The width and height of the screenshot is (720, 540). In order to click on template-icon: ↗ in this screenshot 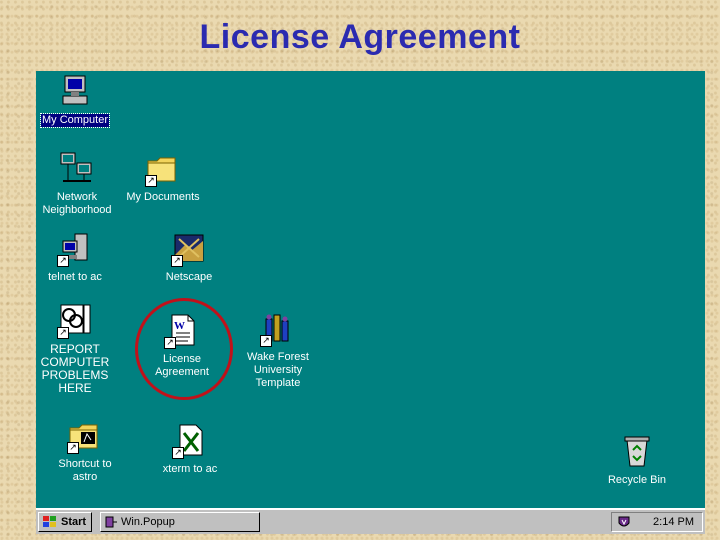, I will do `click(278, 329)`.